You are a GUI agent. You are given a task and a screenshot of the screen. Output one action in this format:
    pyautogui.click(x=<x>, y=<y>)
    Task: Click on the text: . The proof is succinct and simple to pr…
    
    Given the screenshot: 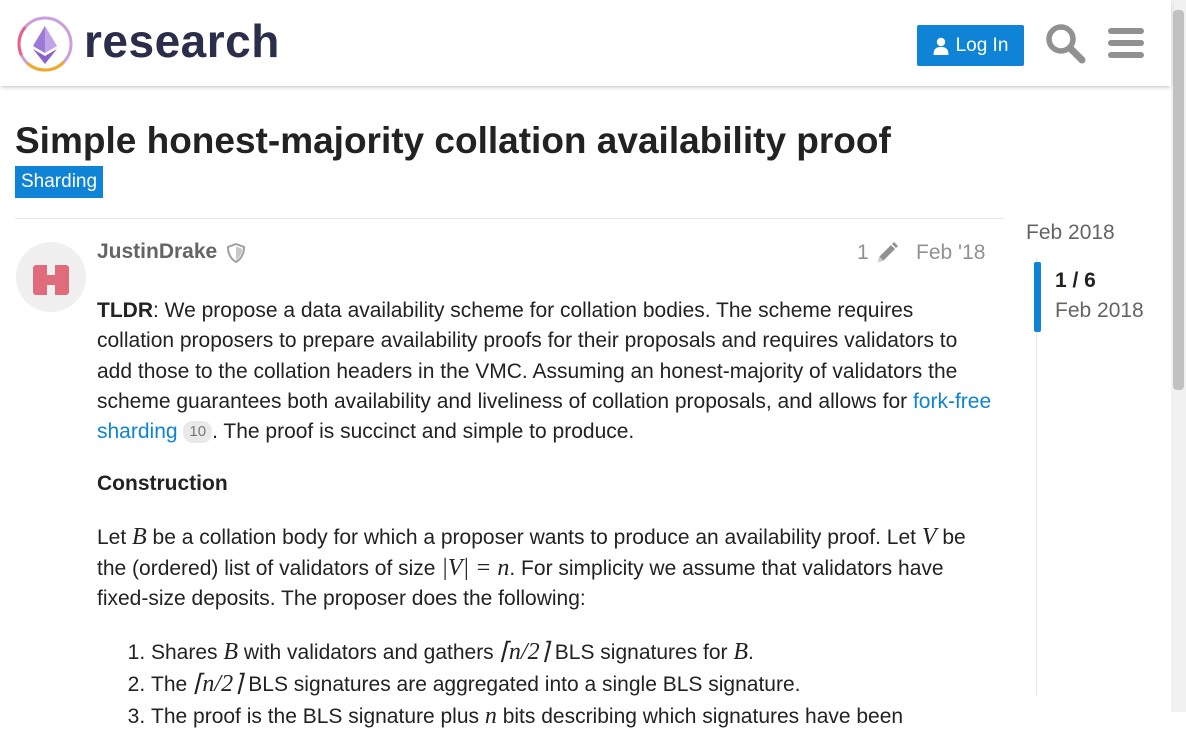 What is the action you would take?
    pyautogui.click(x=423, y=432)
    